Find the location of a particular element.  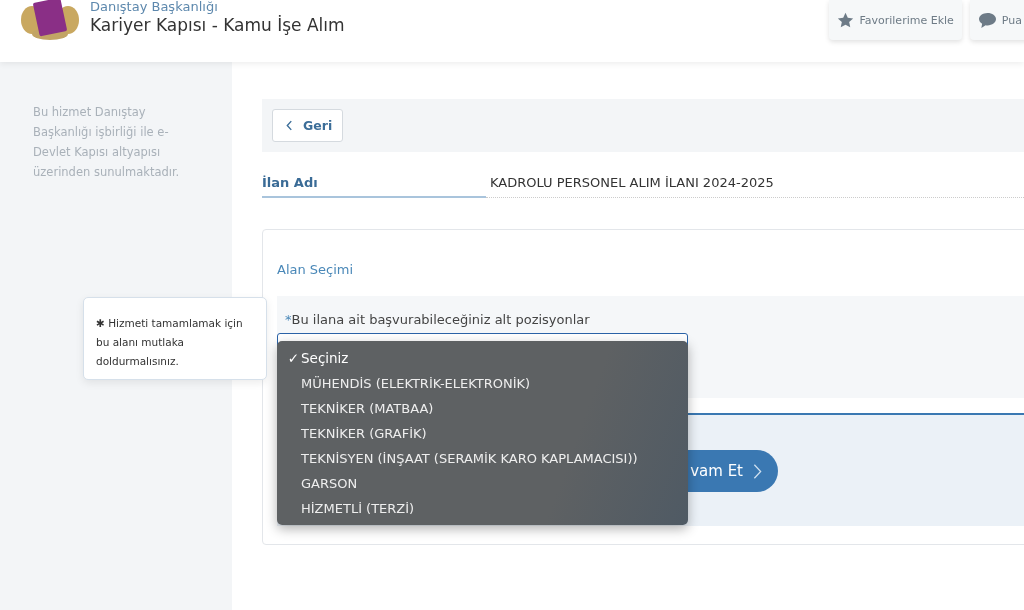

dropdown-option: MÜHENDİS (ELEKTRİK-ELEKTRONİK) is located at coordinates (482, 383).